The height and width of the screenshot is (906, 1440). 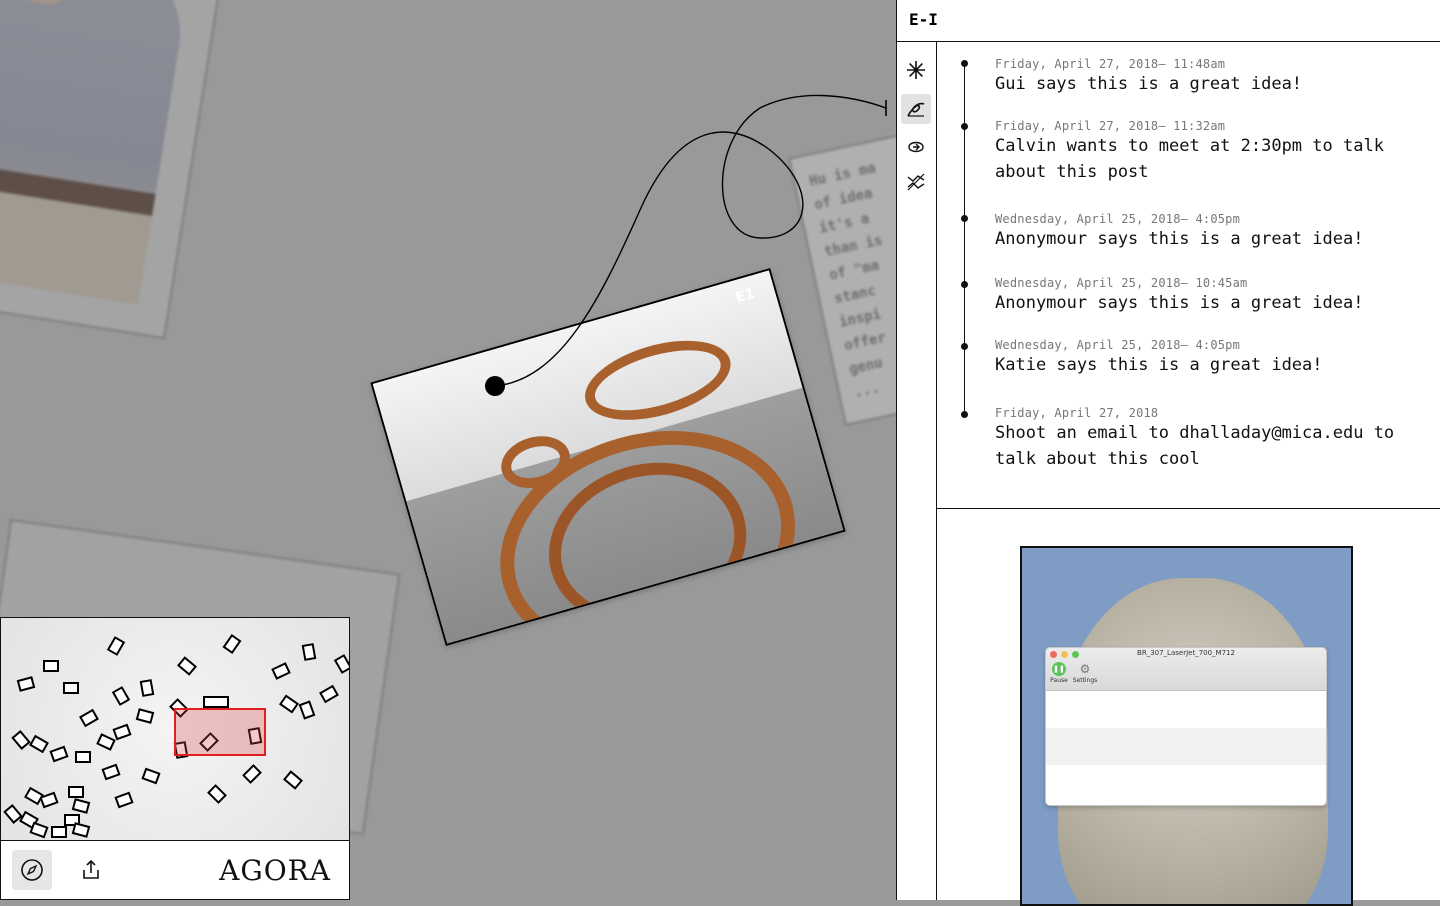 What do you see at coordinates (50, 5) in the screenshot?
I see `person-head` at bounding box center [50, 5].